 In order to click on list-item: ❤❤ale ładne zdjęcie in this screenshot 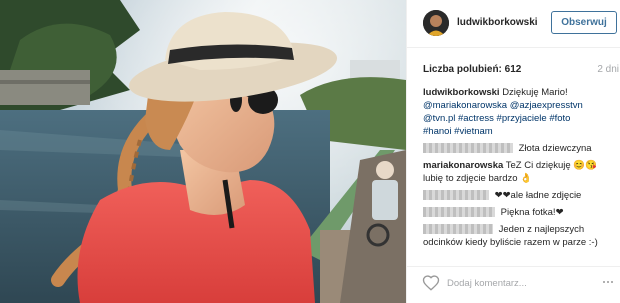, I will do `click(521, 195)`.